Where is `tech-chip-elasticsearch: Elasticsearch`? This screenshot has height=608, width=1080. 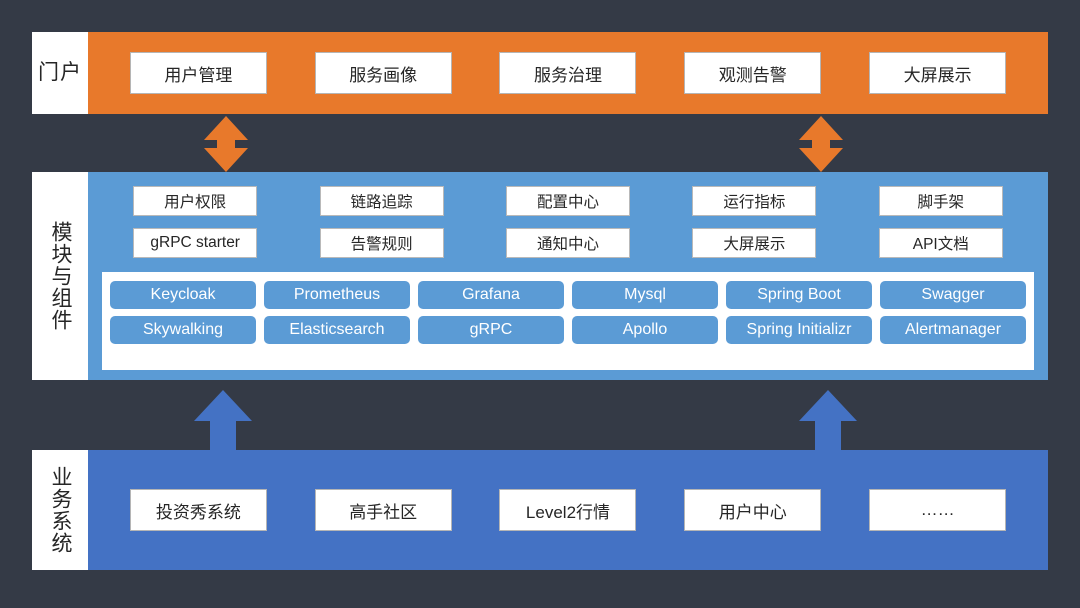
tech-chip-elasticsearch: Elasticsearch is located at coordinates (337, 330).